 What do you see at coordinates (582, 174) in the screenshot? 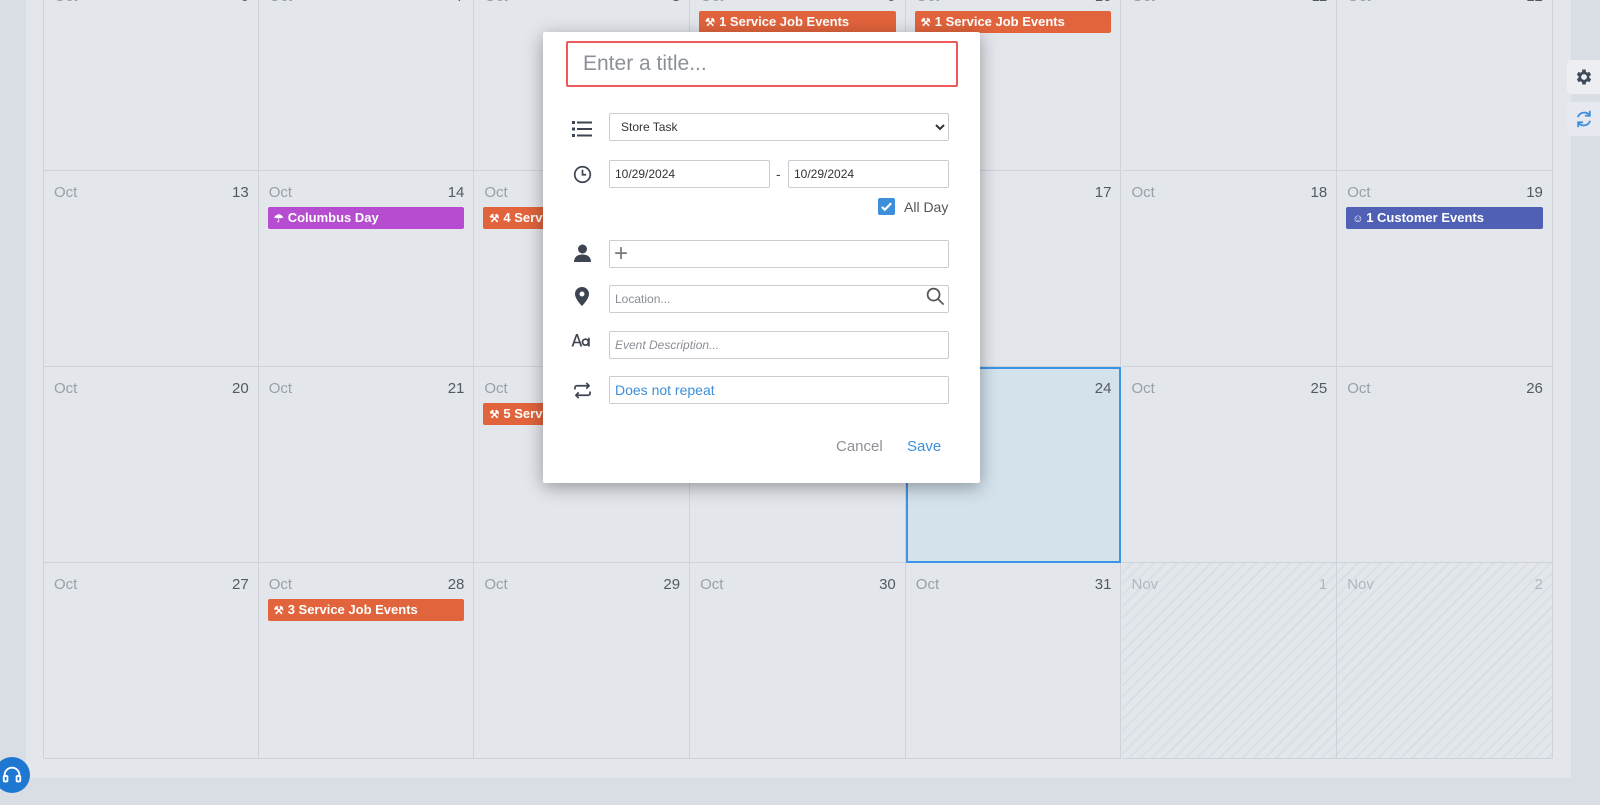
I see `clock-icon` at bounding box center [582, 174].